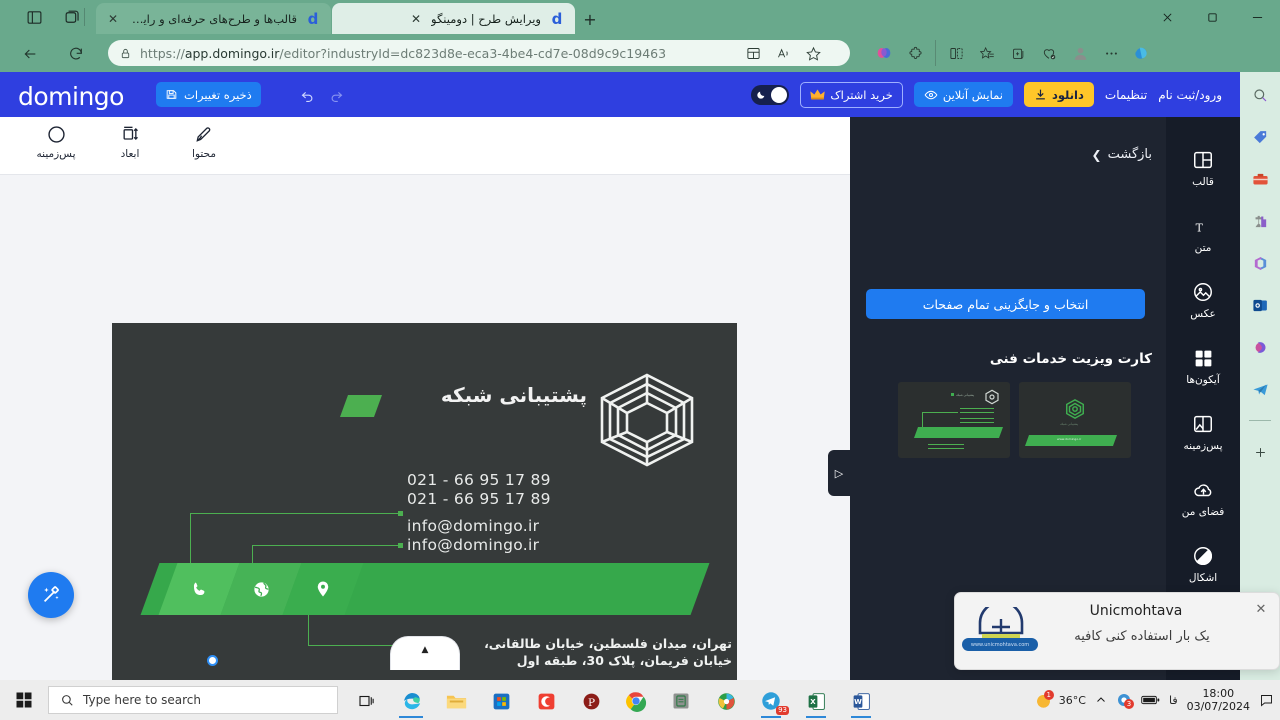 This screenshot has height=720, width=1280. What do you see at coordinates (992, 397) in the screenshot?
I see `thumb-logo-icon` at bounding box center [992, 397].